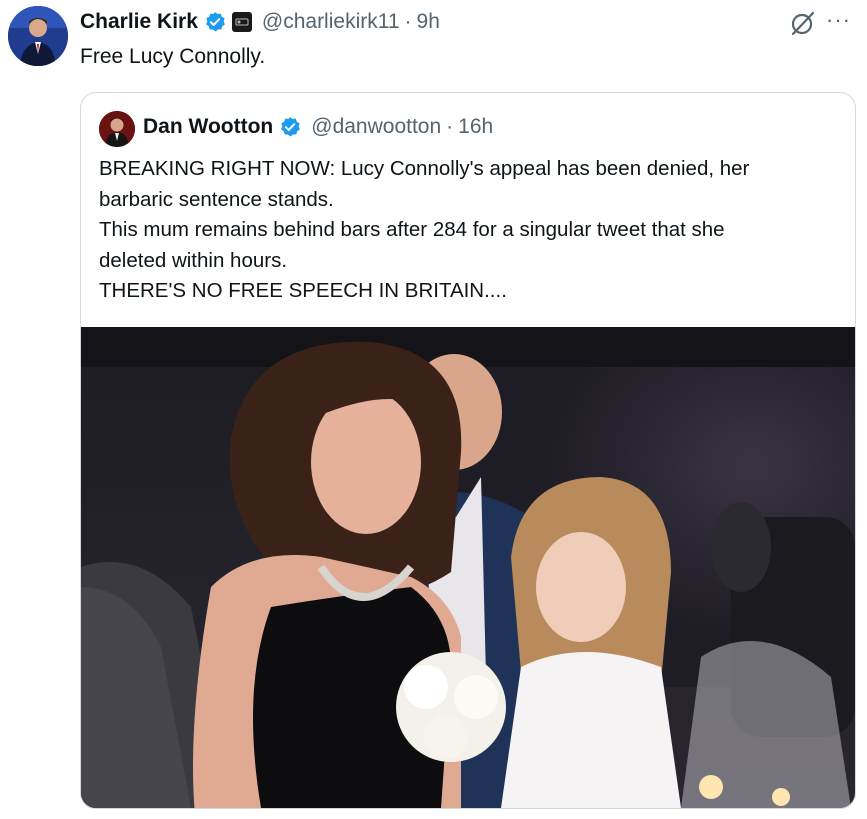 The height and width of the screenshot is (819, 867). I want to click on quoted-author-handle: @danwootton, so click(376, 127).